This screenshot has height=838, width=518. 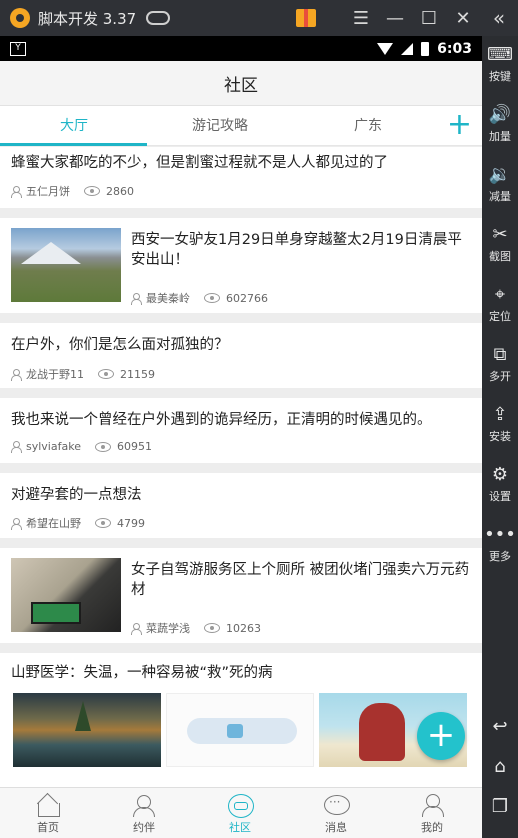 What do you see at coordinates (241, 505) in the screenshot?
I see `post-card: 对避孕套的一点想法 希望在山野 4799` at bounding box center [241, 505].